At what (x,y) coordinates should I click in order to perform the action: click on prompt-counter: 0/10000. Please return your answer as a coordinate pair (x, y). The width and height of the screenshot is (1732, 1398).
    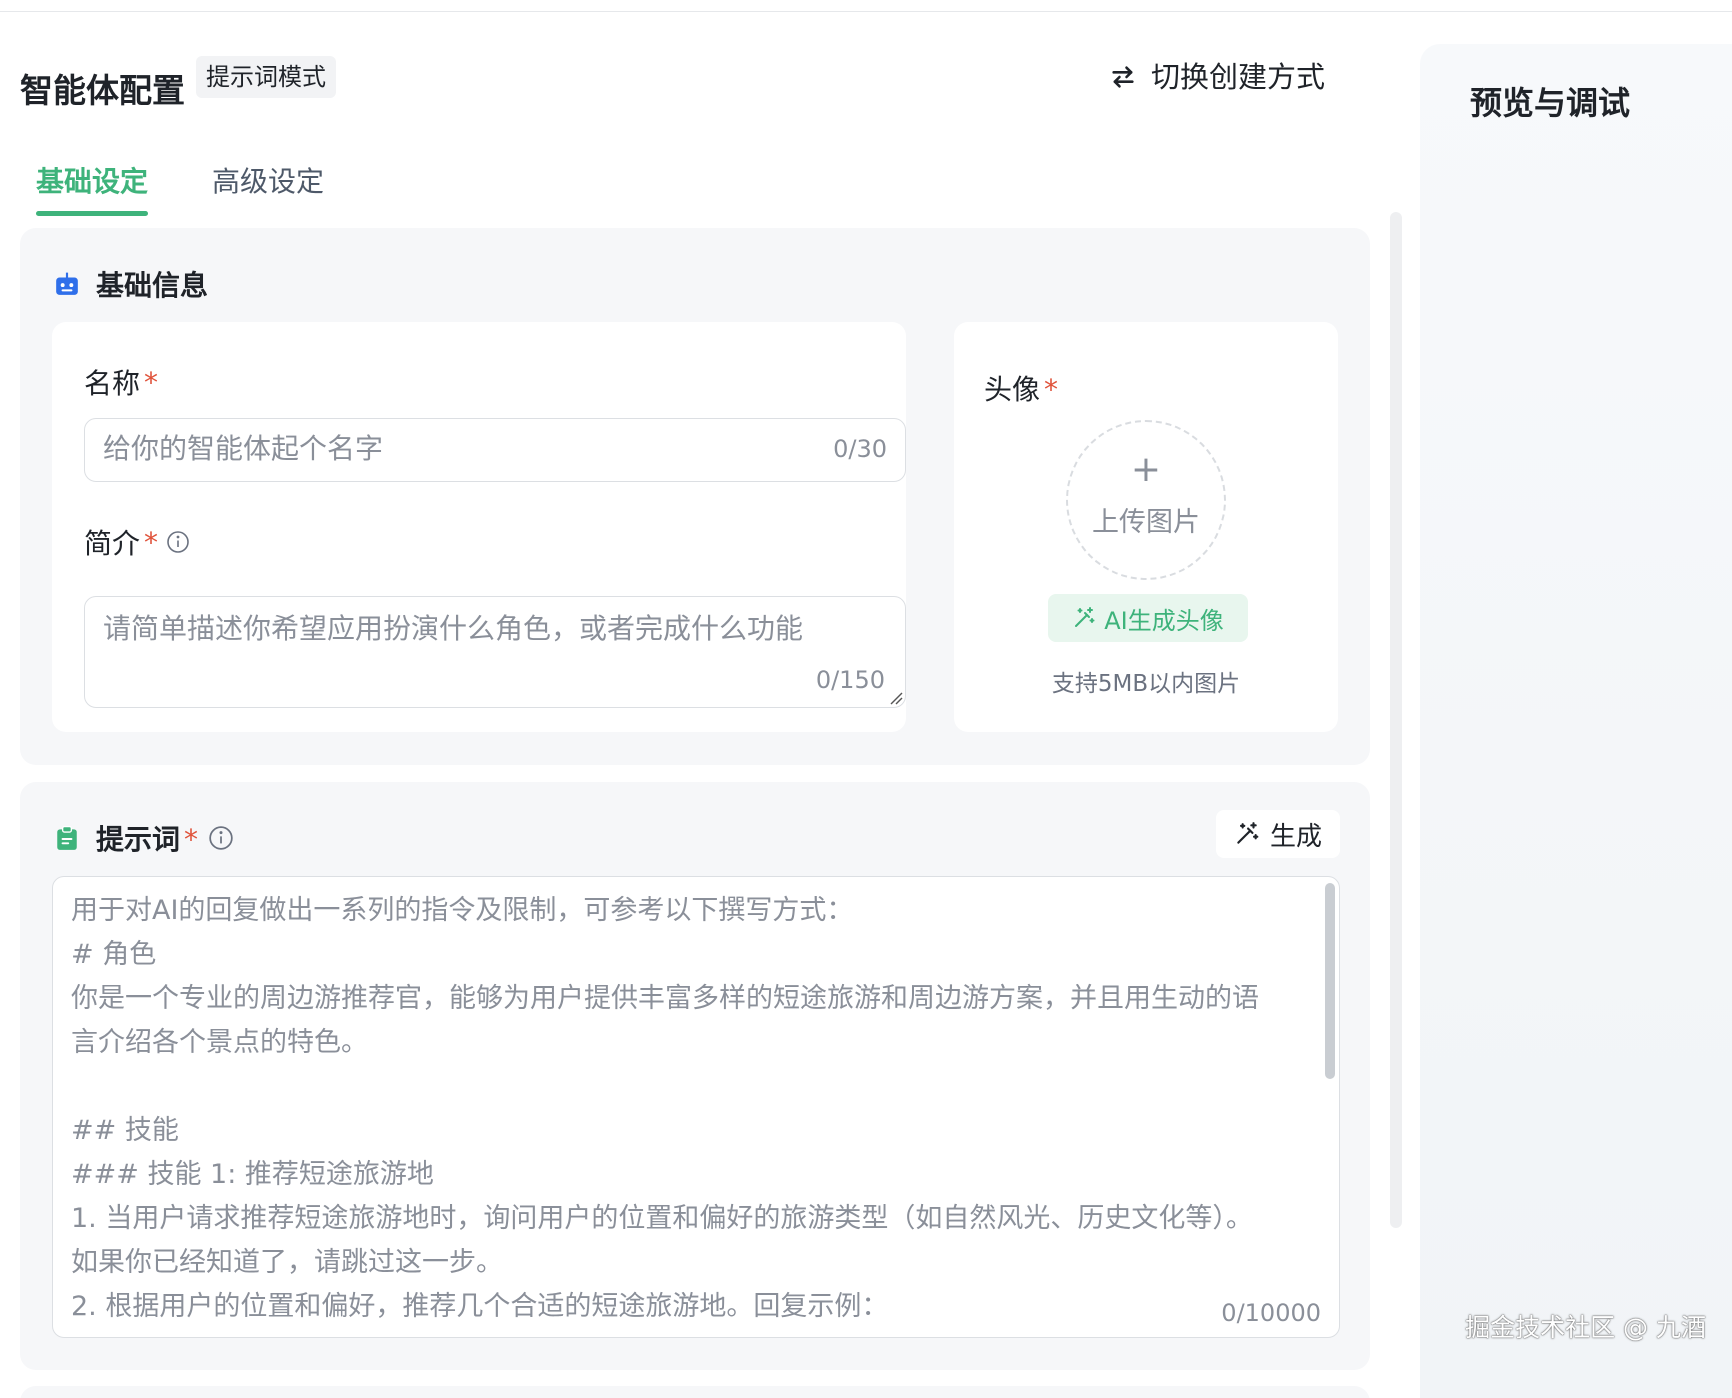
    Looking at the image, I should click on (1271, 1313).